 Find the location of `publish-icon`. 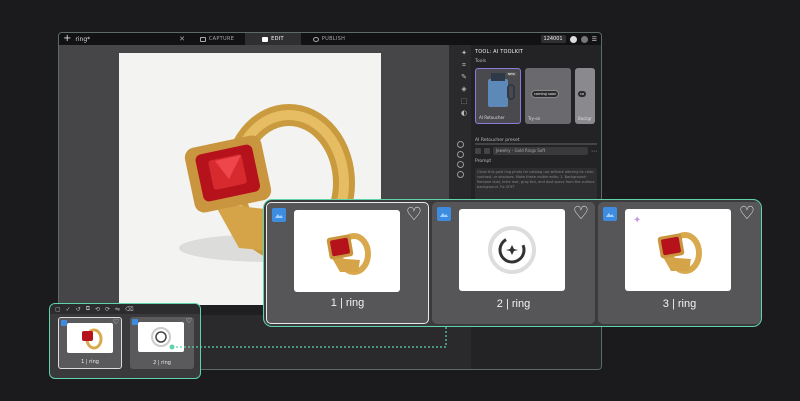

publish-icon is located at coordinates (315, 39).